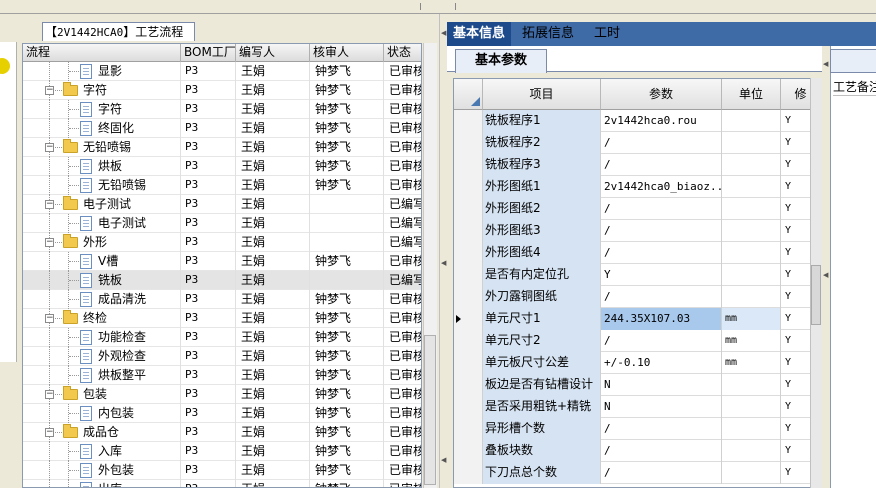  I want to click on column-header-writer: 编写人, so click(273, 53).